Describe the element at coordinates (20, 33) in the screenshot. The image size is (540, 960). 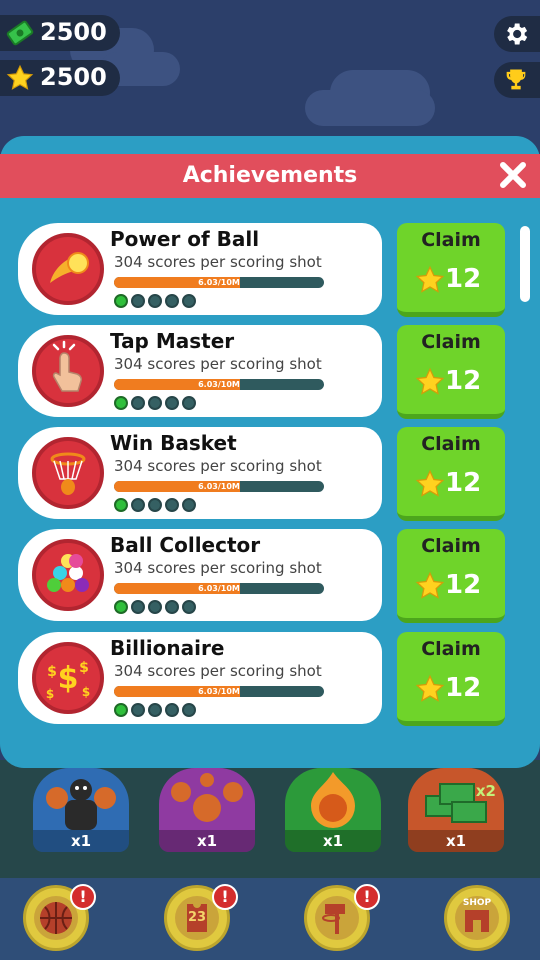
I see `cash-icon` at that location.